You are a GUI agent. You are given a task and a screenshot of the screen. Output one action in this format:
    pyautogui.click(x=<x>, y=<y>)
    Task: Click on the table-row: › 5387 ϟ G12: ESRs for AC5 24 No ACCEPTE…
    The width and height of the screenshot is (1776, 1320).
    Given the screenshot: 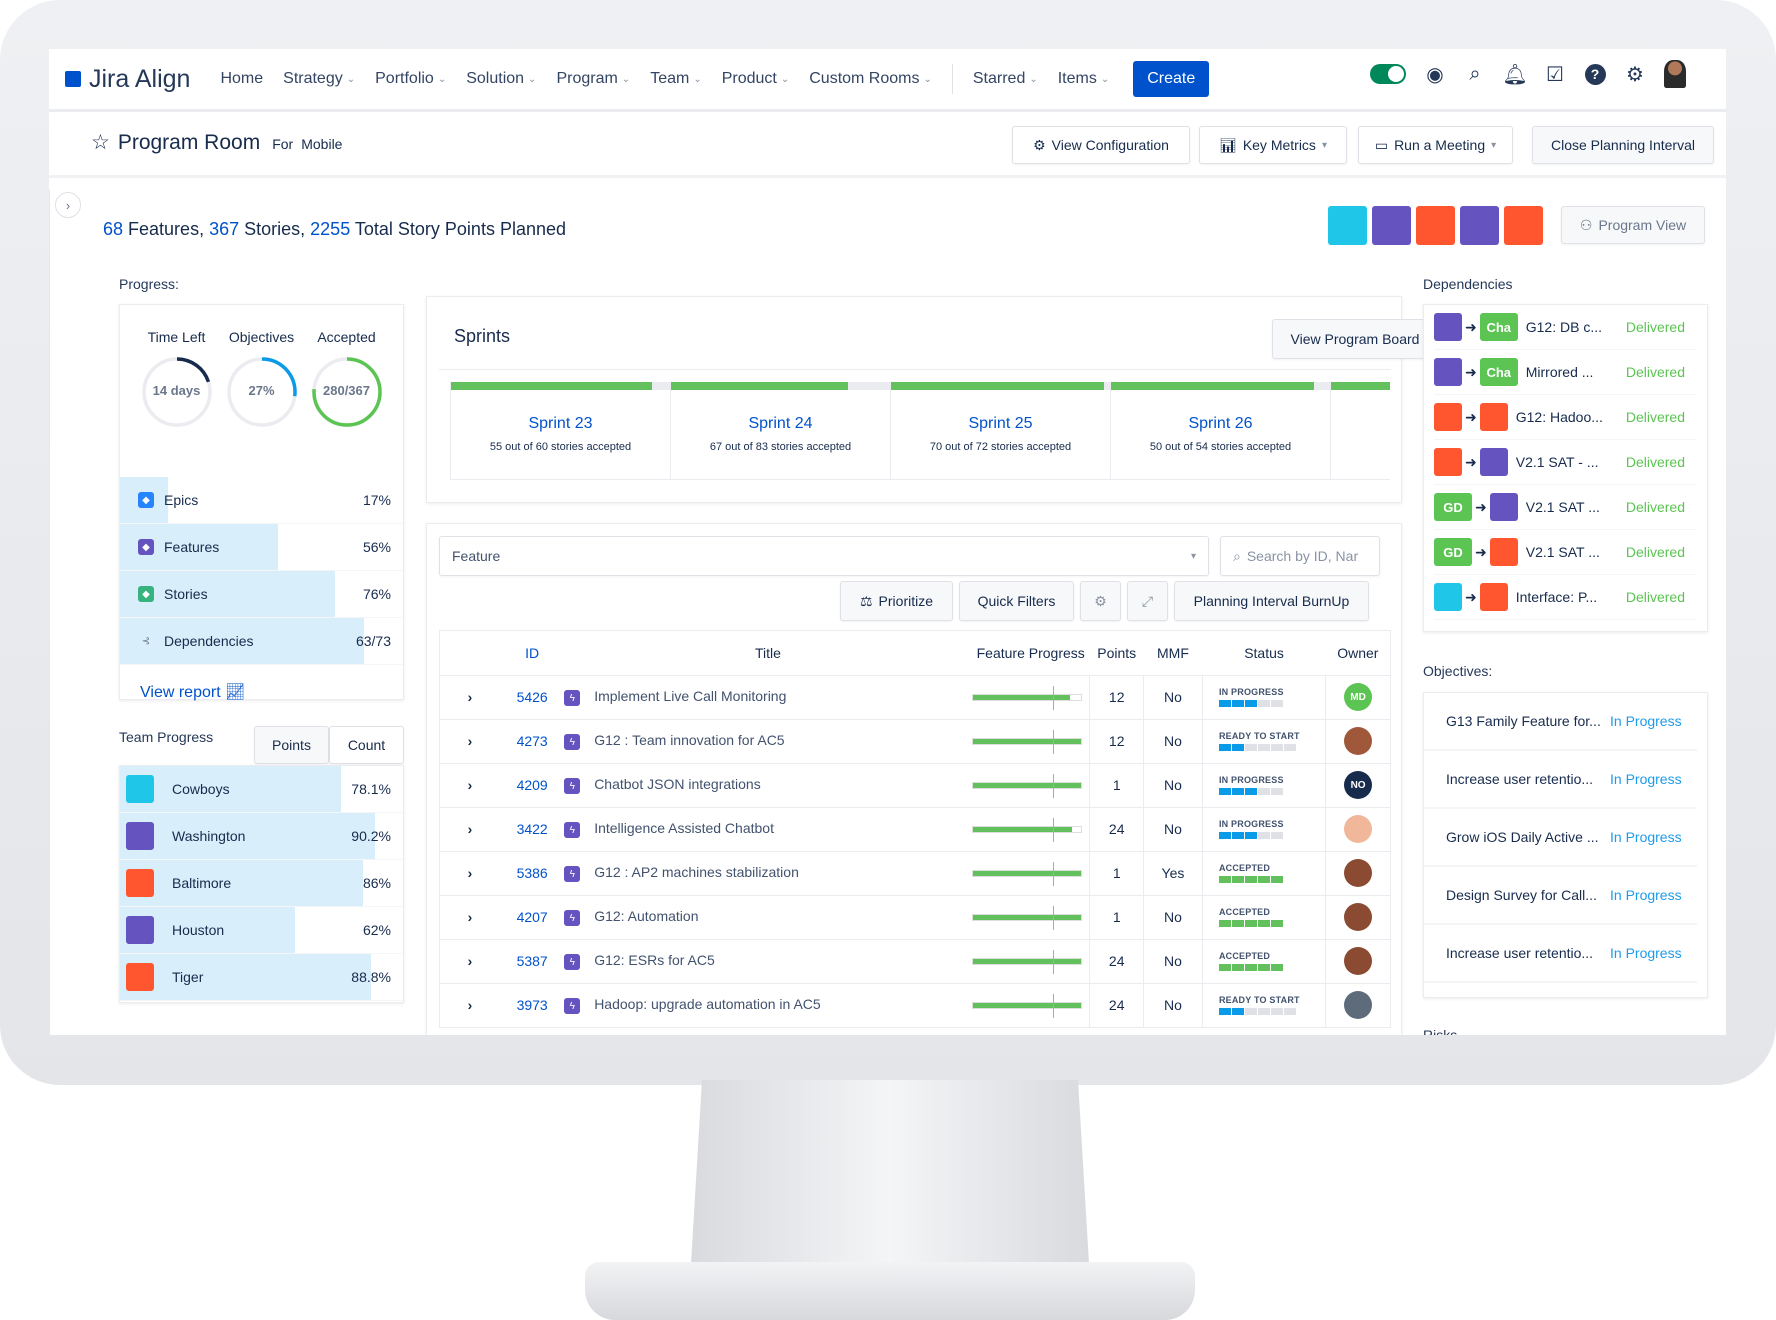 What is the action you would take?
    pyautogui.click(x=915, y=961)
    